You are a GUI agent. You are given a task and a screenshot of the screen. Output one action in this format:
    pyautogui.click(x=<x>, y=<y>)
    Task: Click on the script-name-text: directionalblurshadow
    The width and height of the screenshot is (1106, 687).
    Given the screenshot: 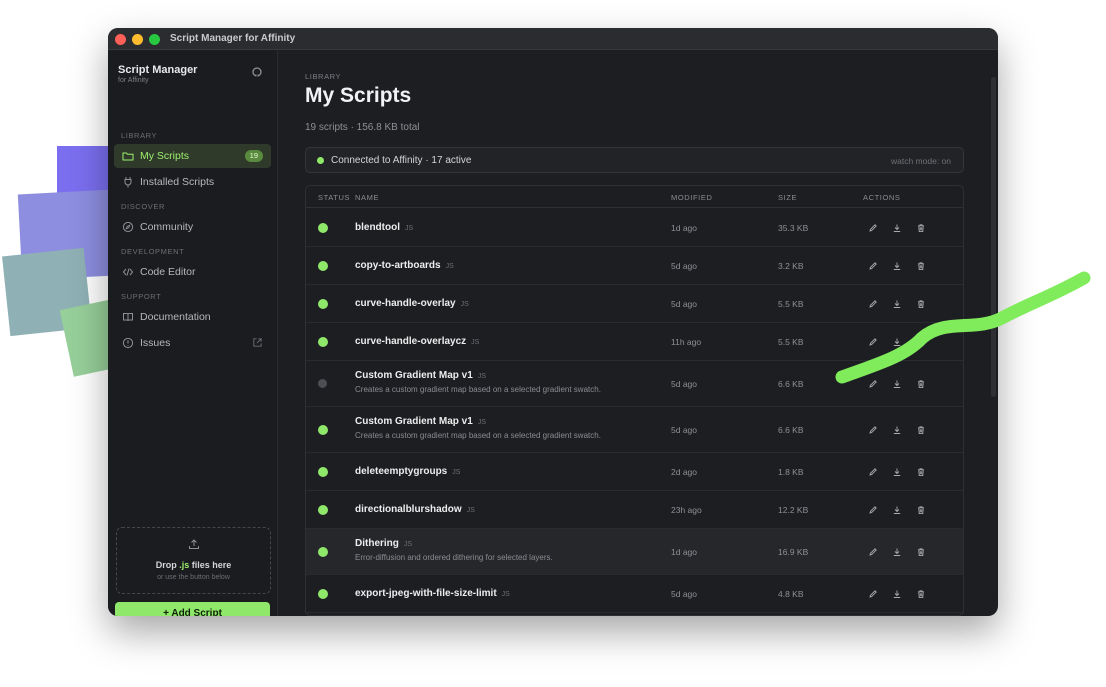 What is the action you would take?
    pyautogui.click(x=408, y=509)
    